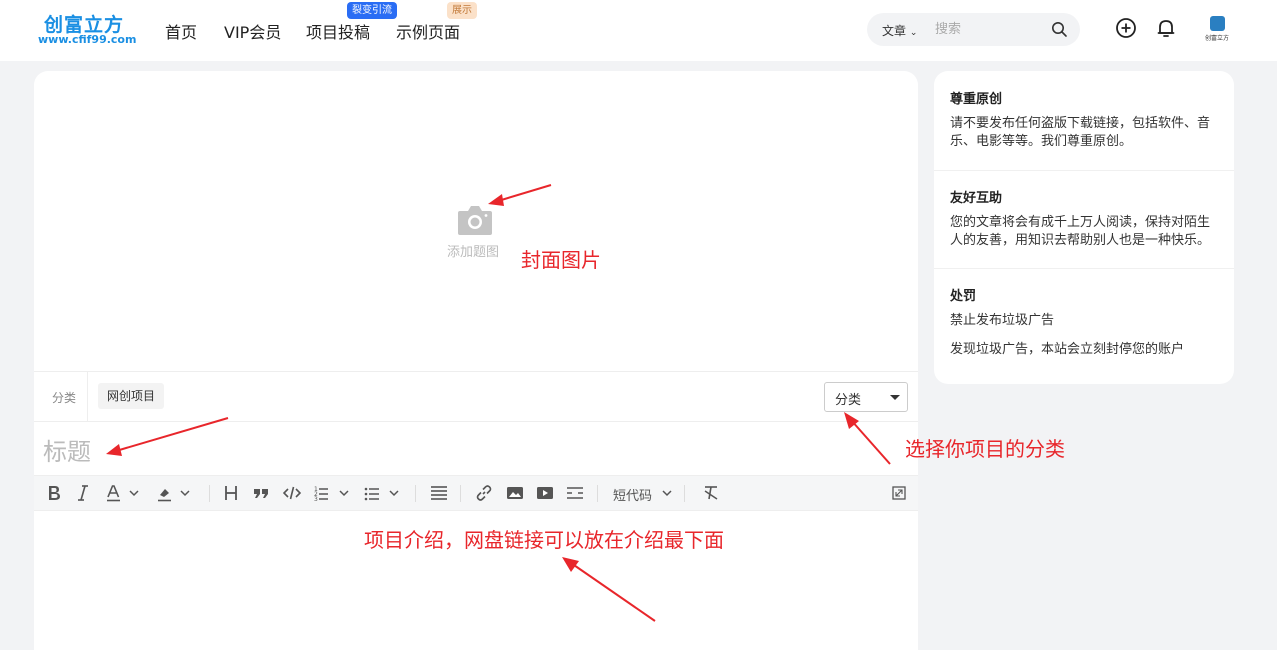 The image size is (1277, 650). Describe the element at coordinates (261, 493) in the screenshot. I see `quote-icon` at that location.